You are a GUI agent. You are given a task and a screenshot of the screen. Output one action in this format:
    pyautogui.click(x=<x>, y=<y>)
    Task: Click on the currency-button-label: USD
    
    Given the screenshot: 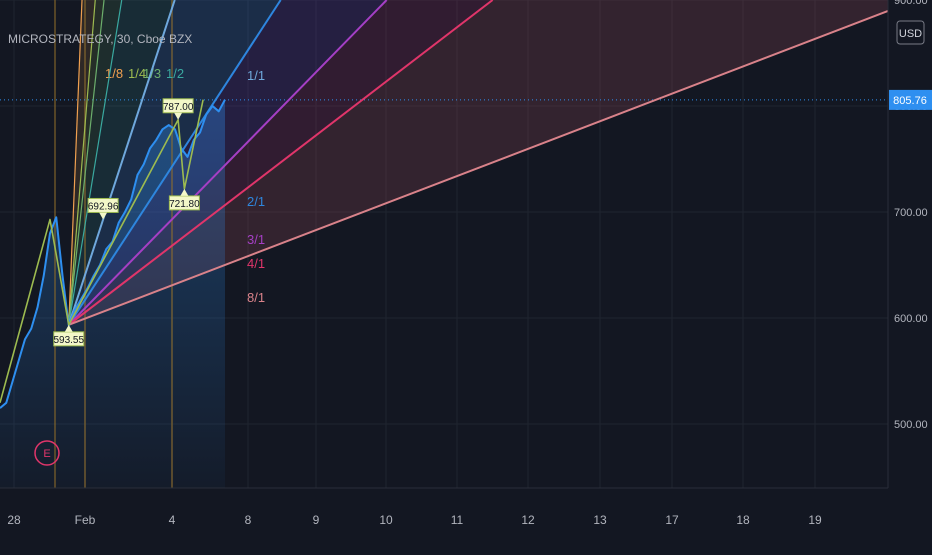 What is the action you would take?
    pyautogui.click(x=910, y=34)
    